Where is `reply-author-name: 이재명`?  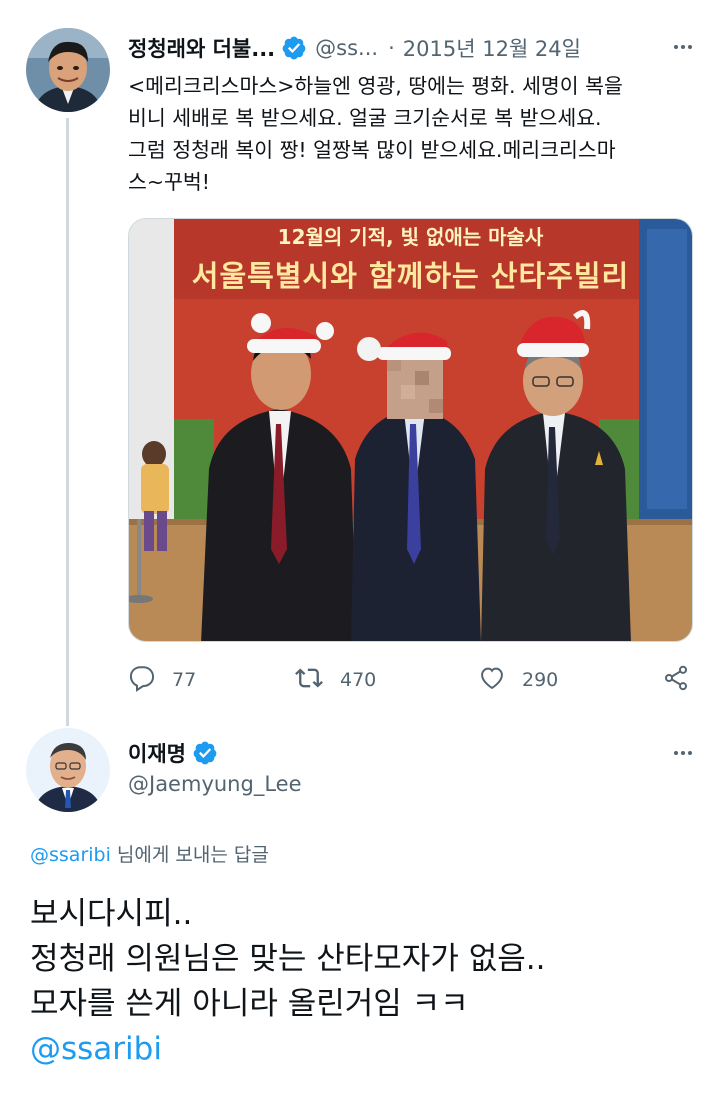 reply-author-name: 이재명 is located at coordinates (157, 753).